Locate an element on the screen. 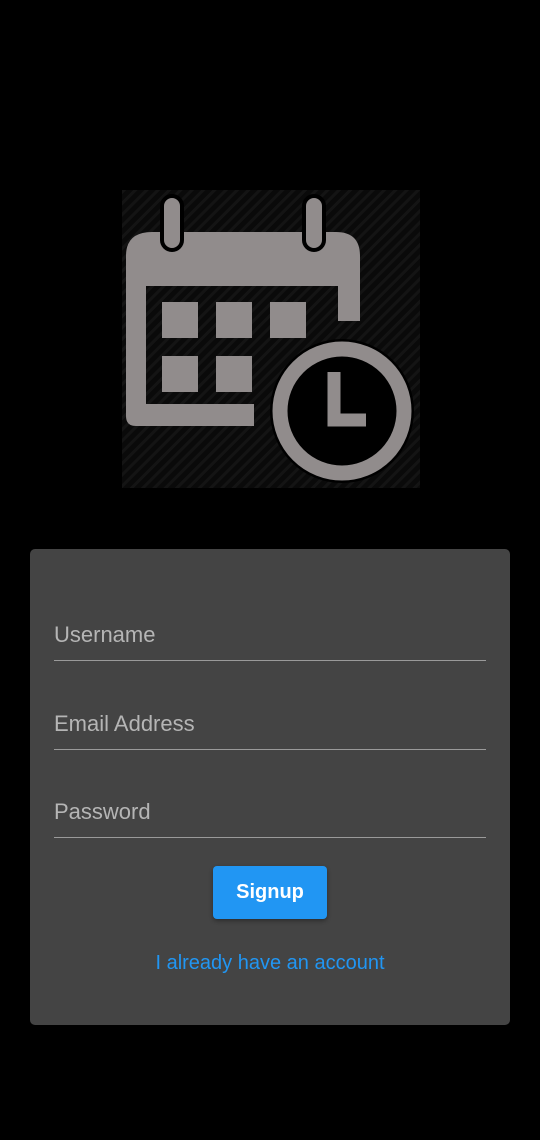  password-input is located at coordinates (270, 807).